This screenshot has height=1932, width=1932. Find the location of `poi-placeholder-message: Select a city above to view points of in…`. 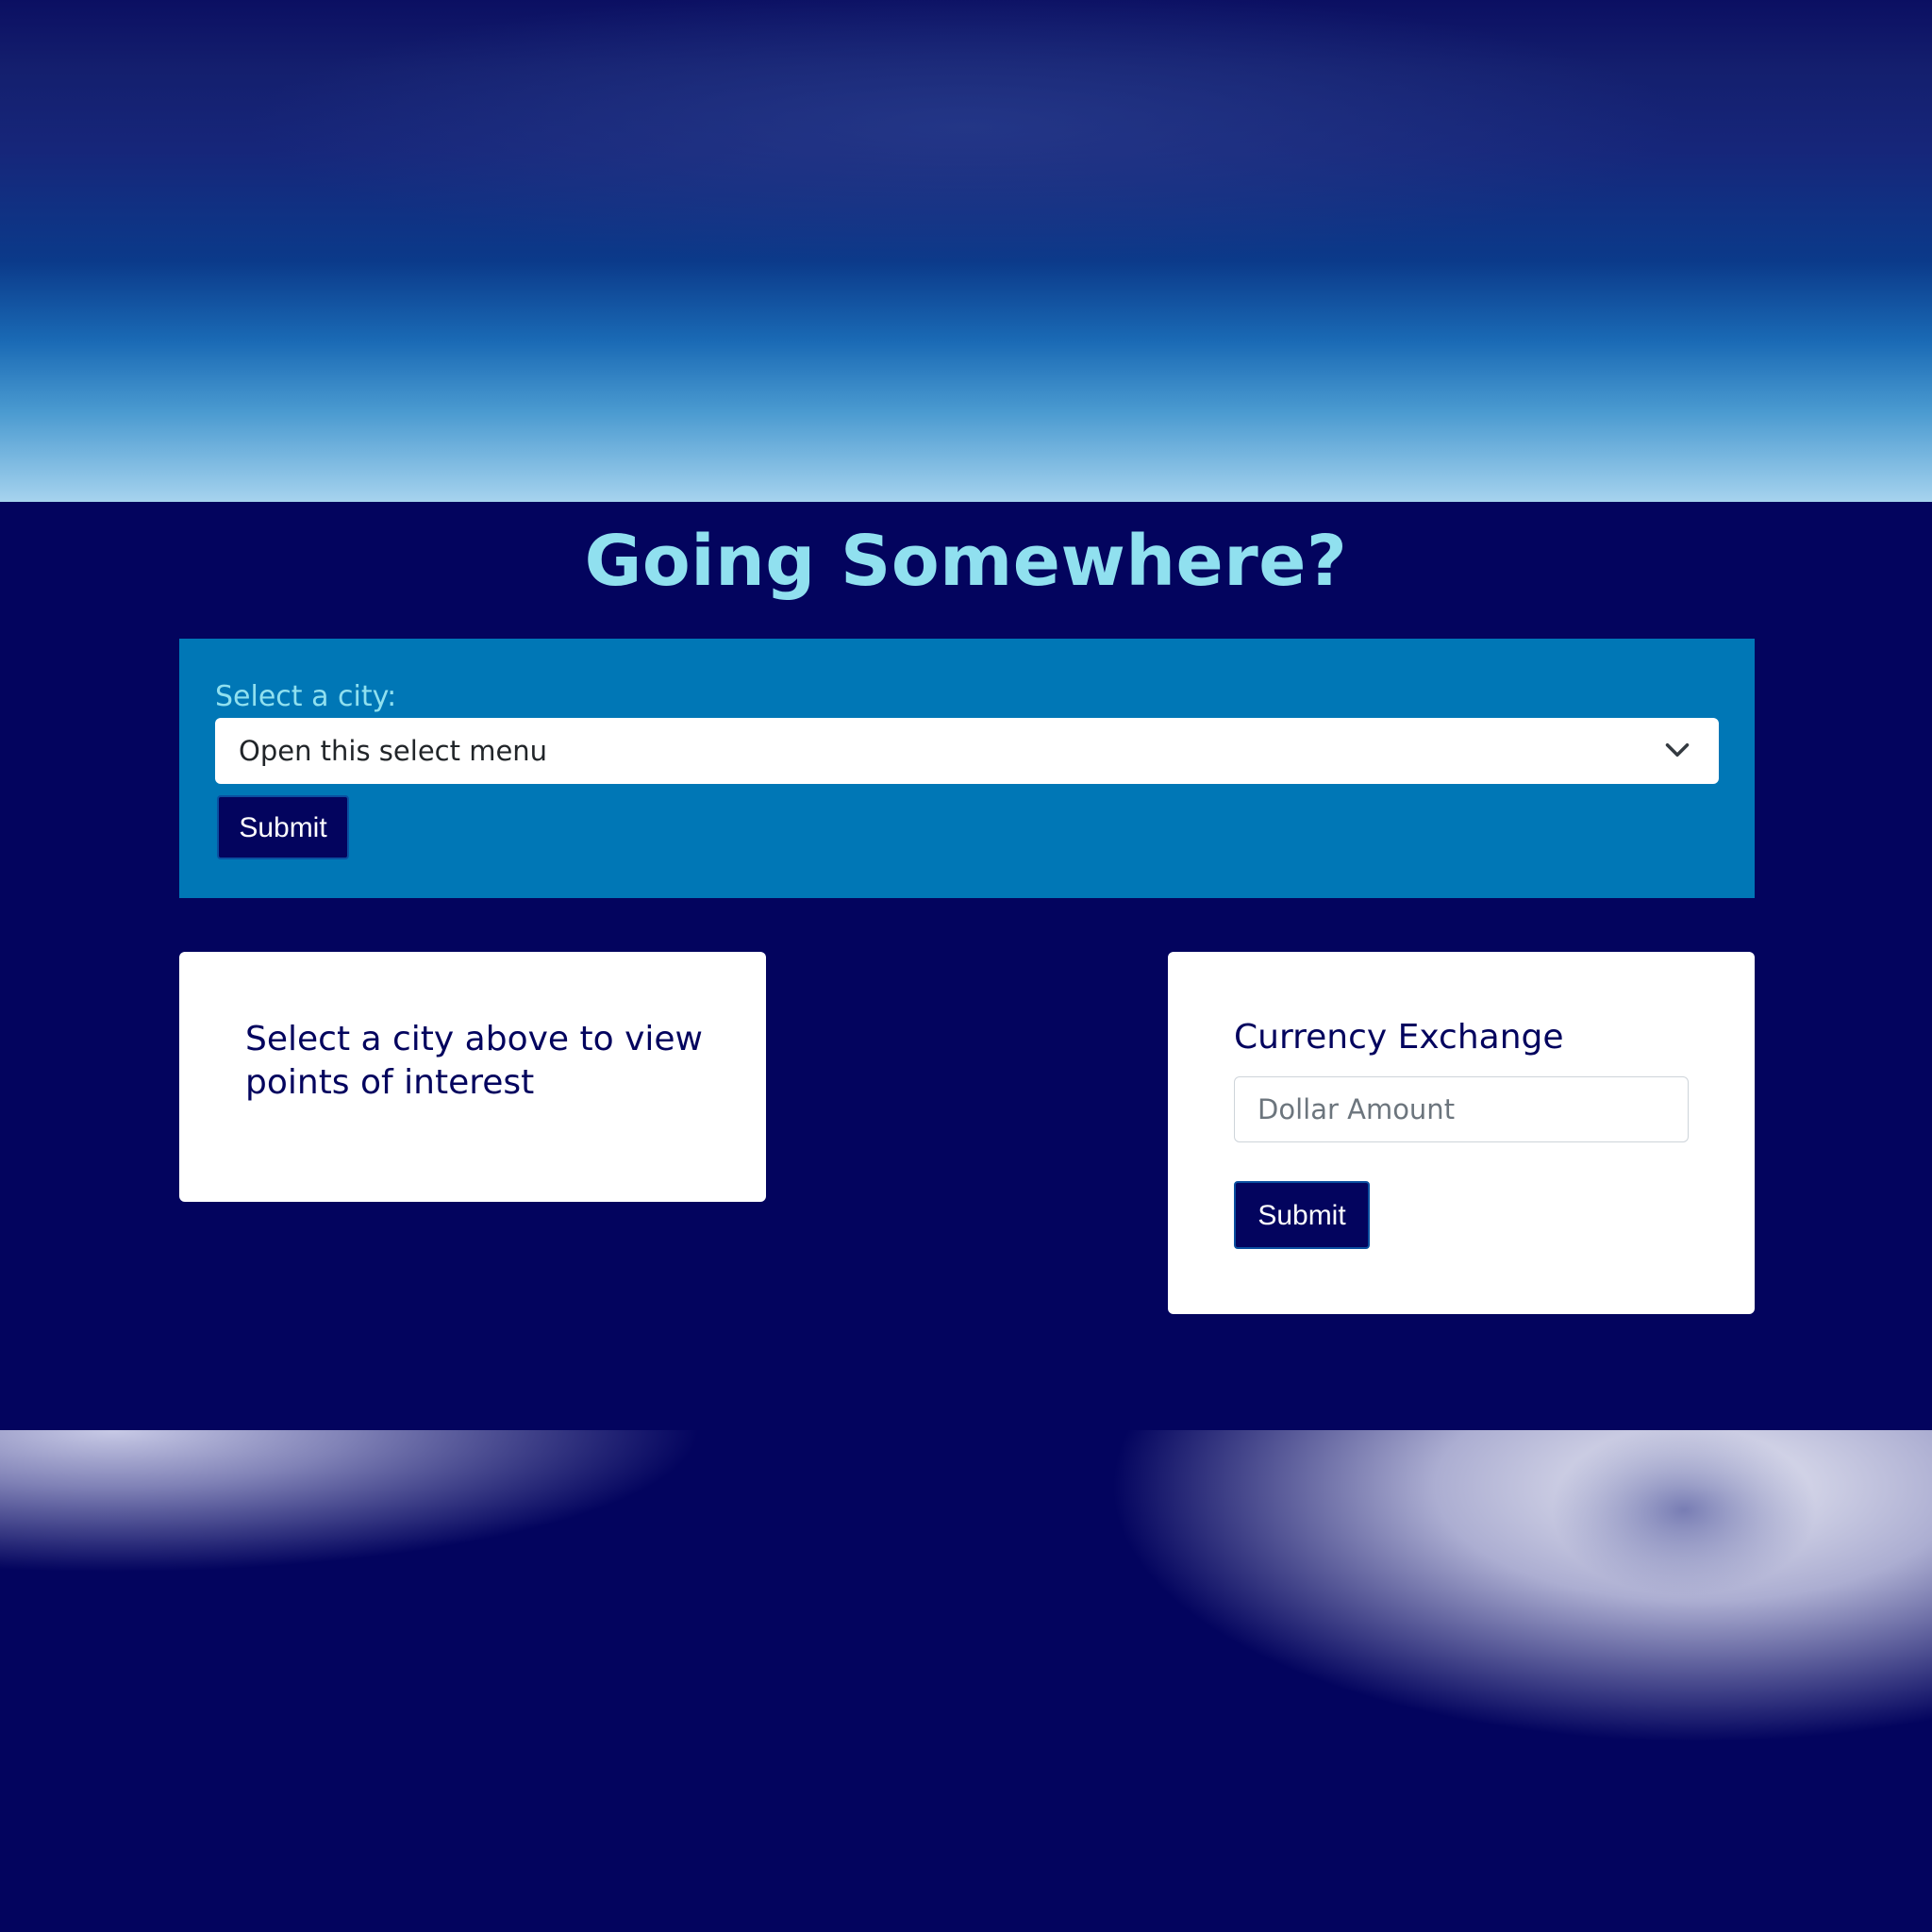

poi-placeholder-message: Select a city above to view points of in… is located at coordinates (474, 1061).